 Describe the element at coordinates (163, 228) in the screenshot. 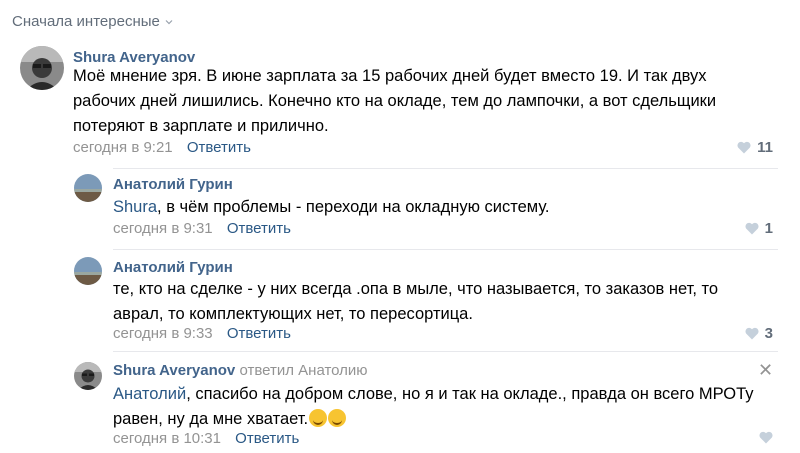

I see `comment-time: сегодня в 9:31` at that location.